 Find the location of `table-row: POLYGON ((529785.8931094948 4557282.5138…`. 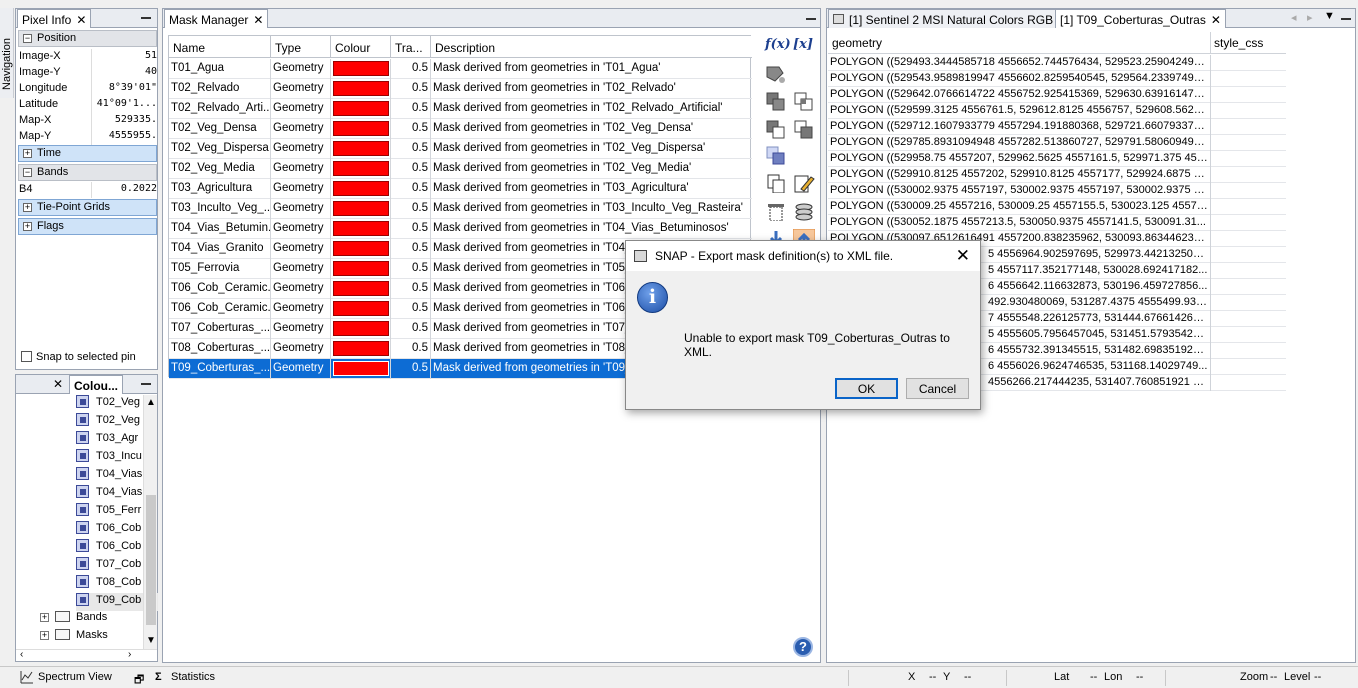

table-row: POLYGON ((529785.8931094948 4557282.5138… is located at coordinates (1057, 143).